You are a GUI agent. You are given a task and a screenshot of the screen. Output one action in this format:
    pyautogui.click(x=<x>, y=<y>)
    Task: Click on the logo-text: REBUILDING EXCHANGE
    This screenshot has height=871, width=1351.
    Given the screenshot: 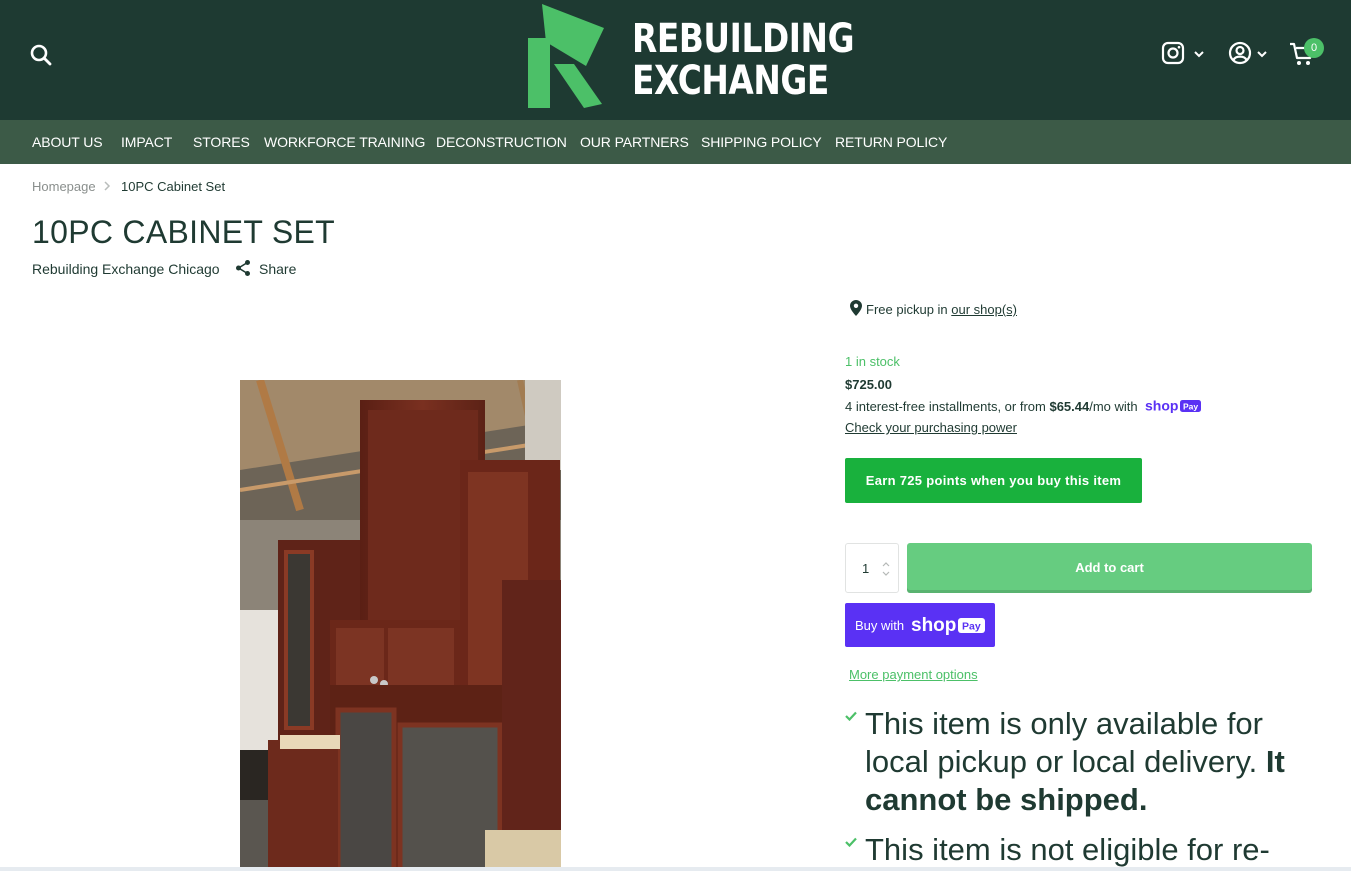 What is the action you would take?
    pyautogui.click(x=743, y=60)
    